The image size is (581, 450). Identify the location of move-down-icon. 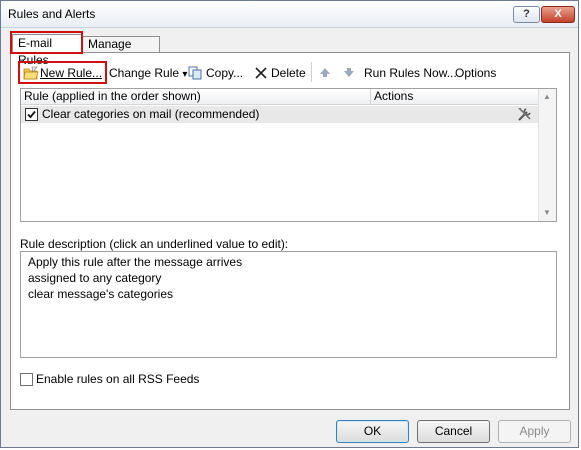
(349, 76).